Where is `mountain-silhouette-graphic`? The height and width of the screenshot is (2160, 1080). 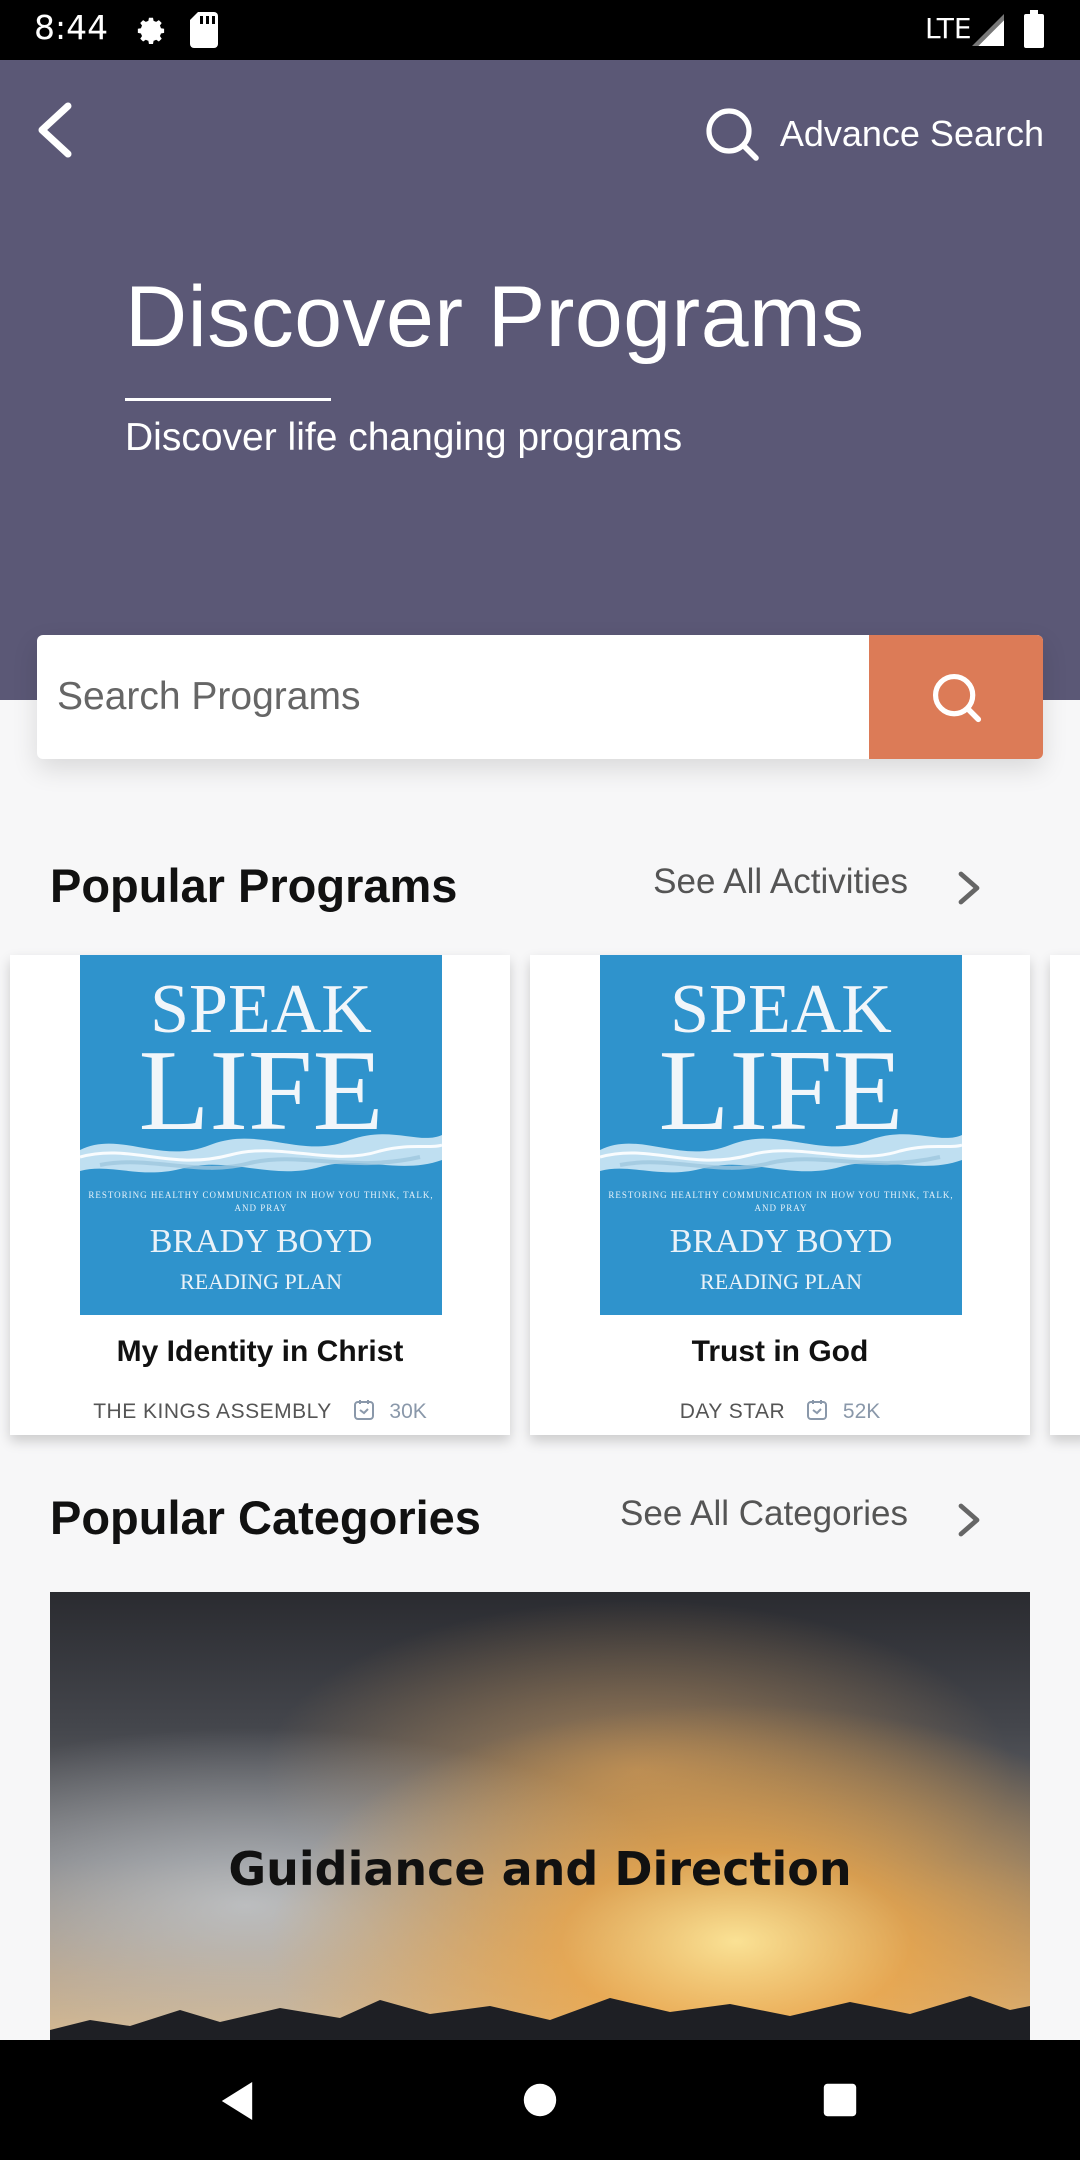 mountain-silhouette-graphic is located at coordinates (540, 2018).